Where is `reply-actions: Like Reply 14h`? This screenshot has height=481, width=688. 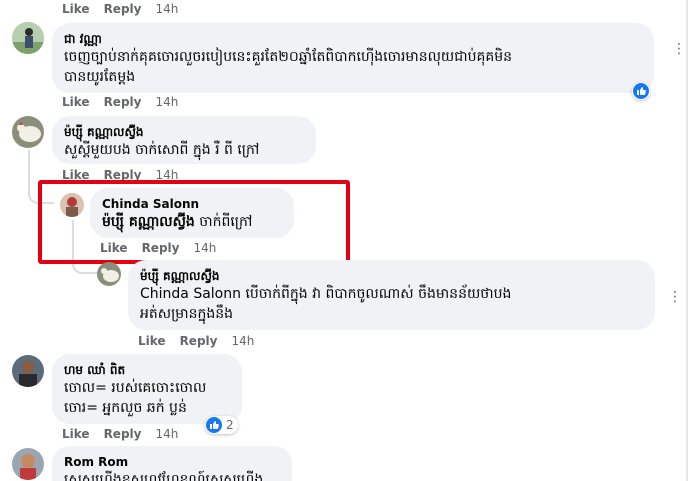
reply-actions: Like Reply 14h is located at coordinates (203, 341).